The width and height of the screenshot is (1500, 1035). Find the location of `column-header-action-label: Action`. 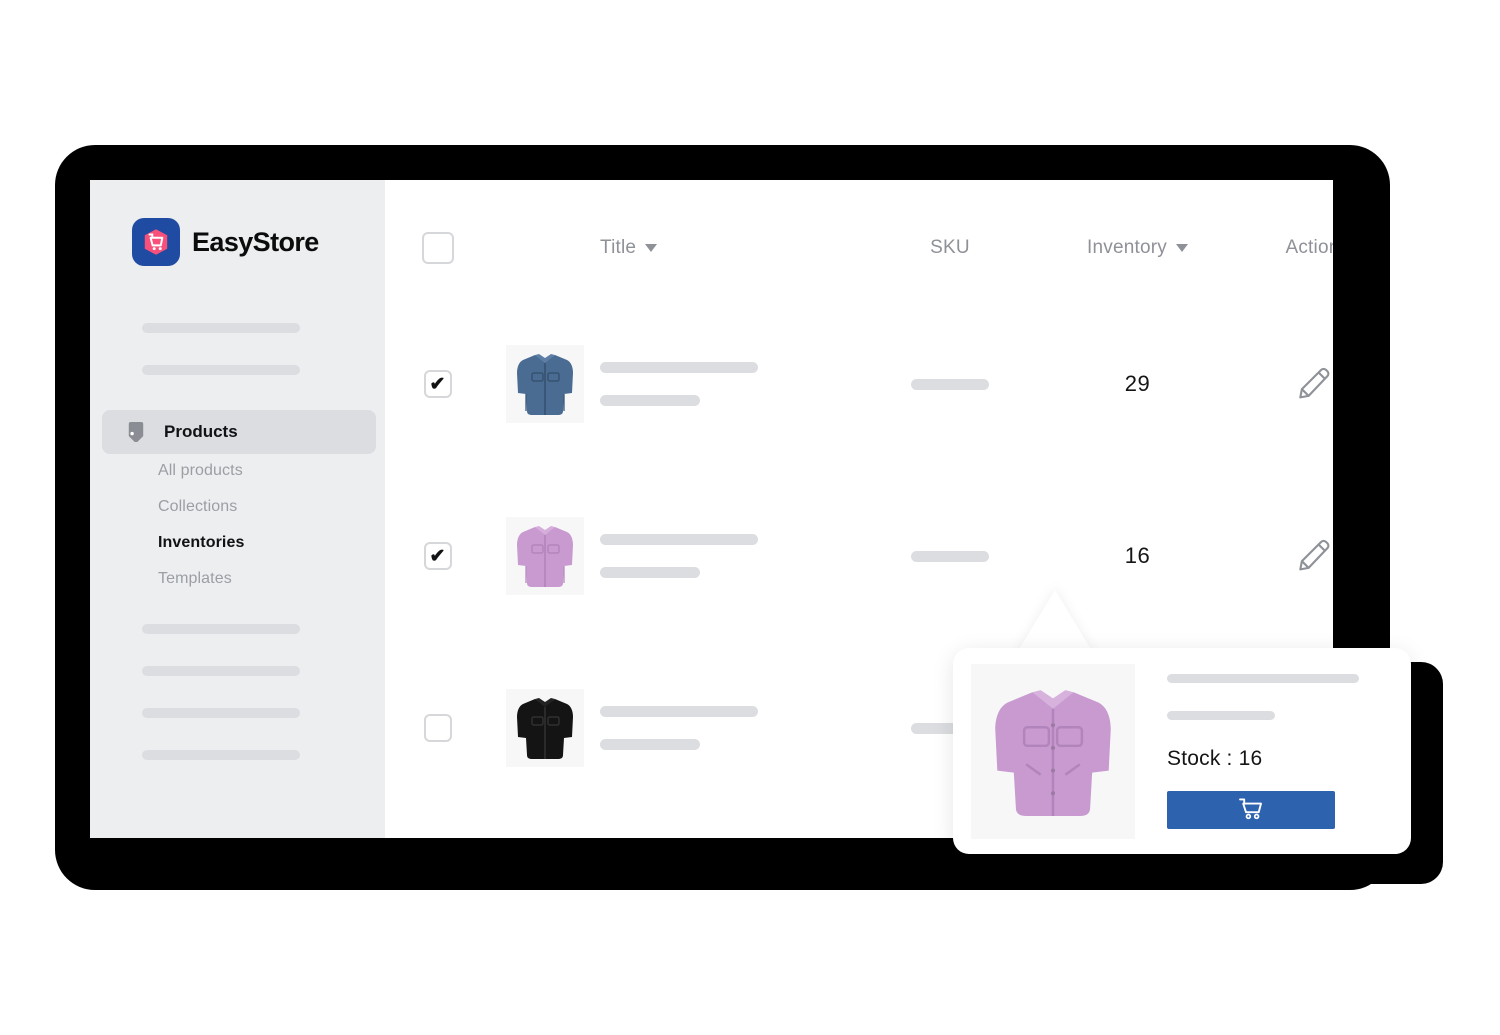

column-header-action-label: Action is located at coordinates (1309, 247).